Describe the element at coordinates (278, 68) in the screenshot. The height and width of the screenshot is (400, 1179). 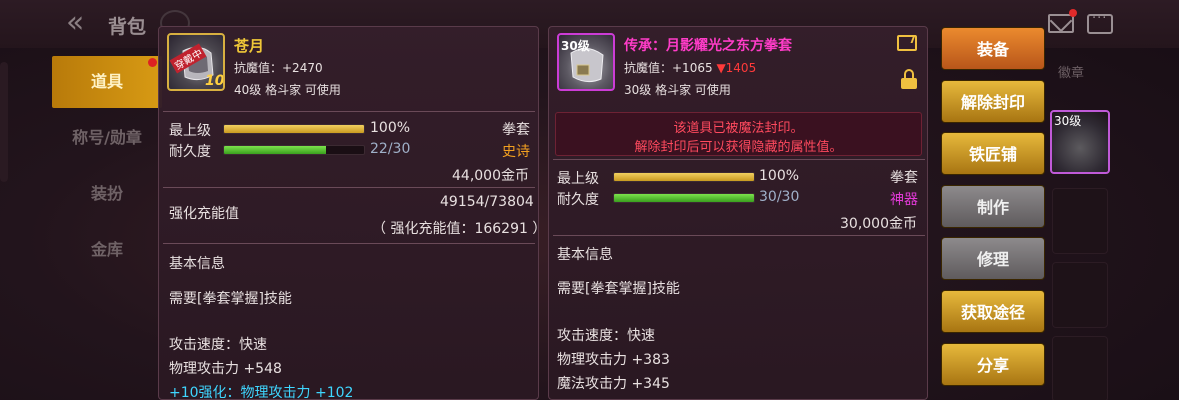
I see `magic-resist: 抗魔值：+2470` at that location.